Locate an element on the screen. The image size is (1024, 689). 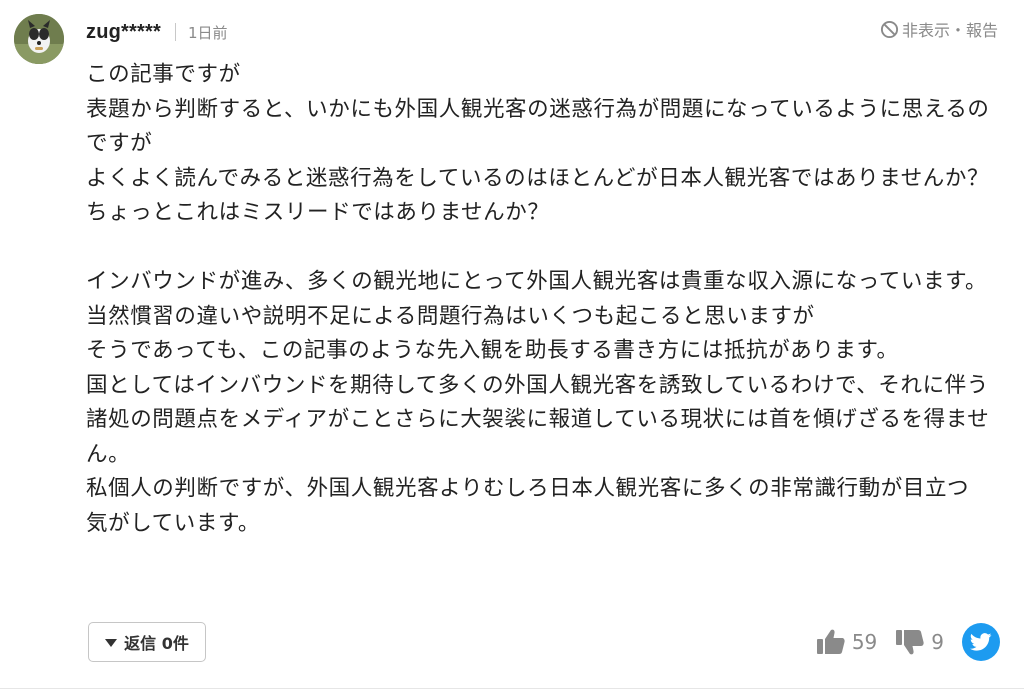
comment-actions: 59 9 is located at coordinates (908, 642).